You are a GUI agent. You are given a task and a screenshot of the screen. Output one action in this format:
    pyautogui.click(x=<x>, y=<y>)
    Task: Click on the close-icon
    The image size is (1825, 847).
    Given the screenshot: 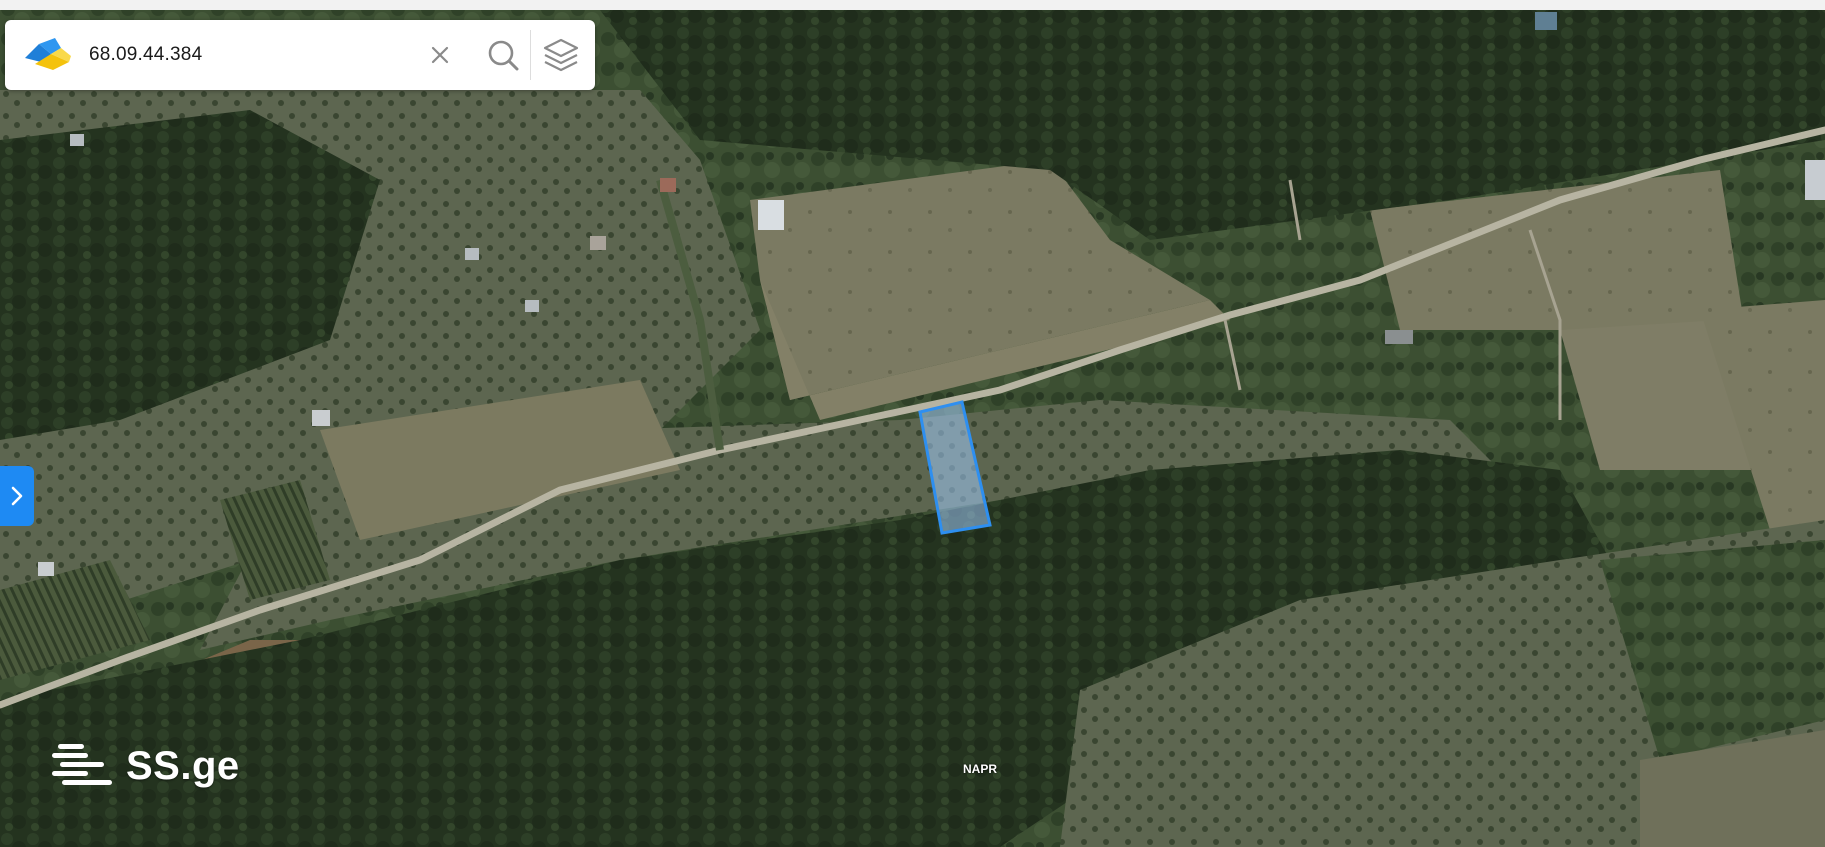 What is the action you would take?
    pyautogui.click(x=440, y=55)
    